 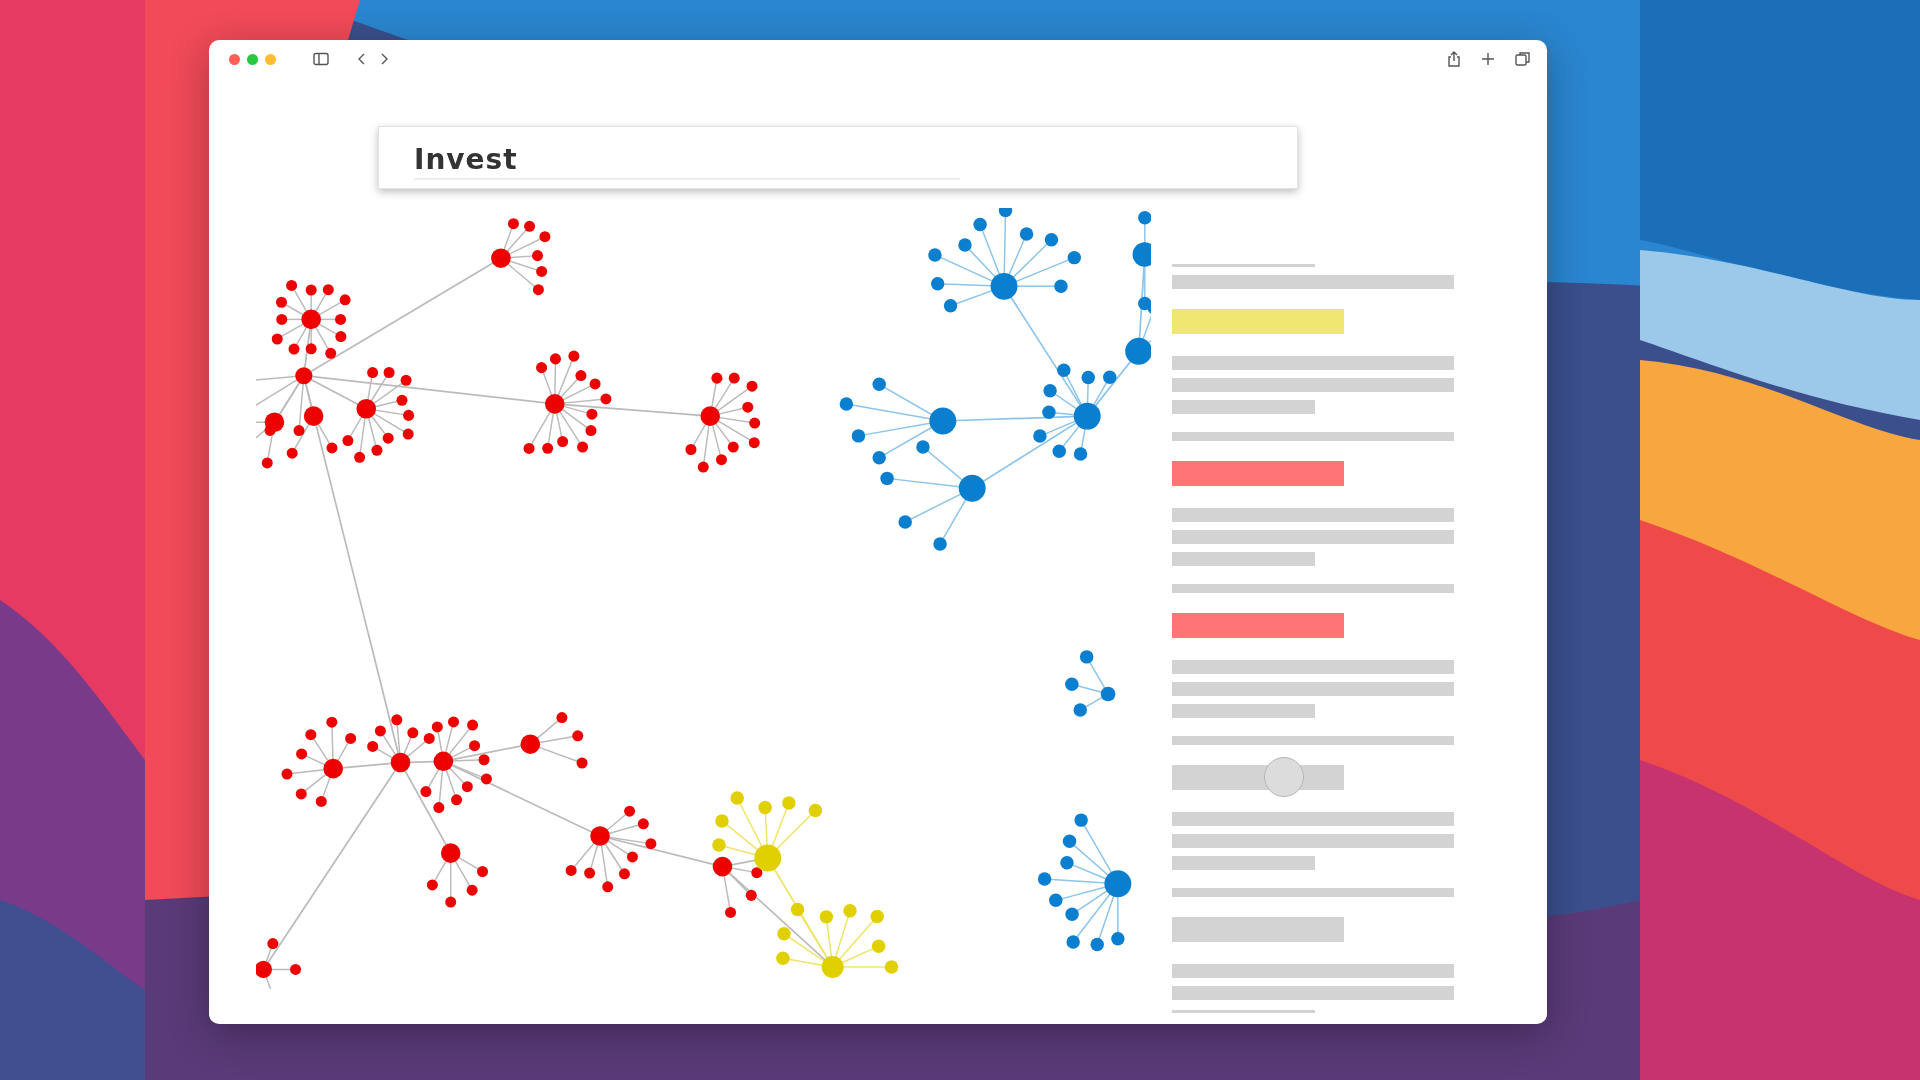 I want to click on slider-thumb, so click(x=1283, y=777).